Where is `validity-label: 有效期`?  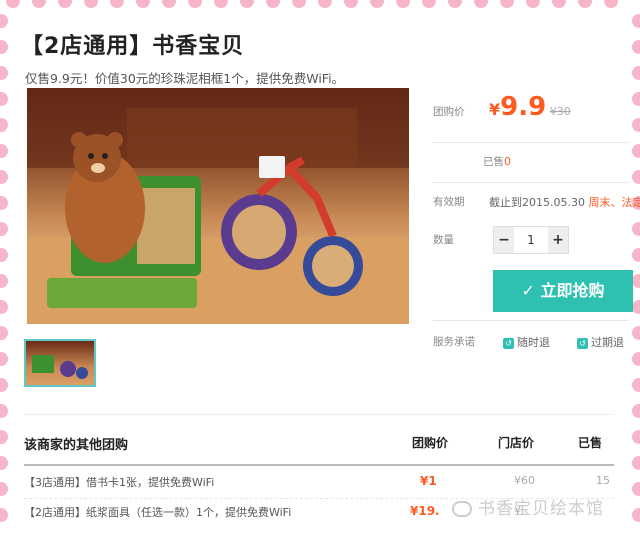
validity-label: 有效期 is located at coordinates (449, 202).